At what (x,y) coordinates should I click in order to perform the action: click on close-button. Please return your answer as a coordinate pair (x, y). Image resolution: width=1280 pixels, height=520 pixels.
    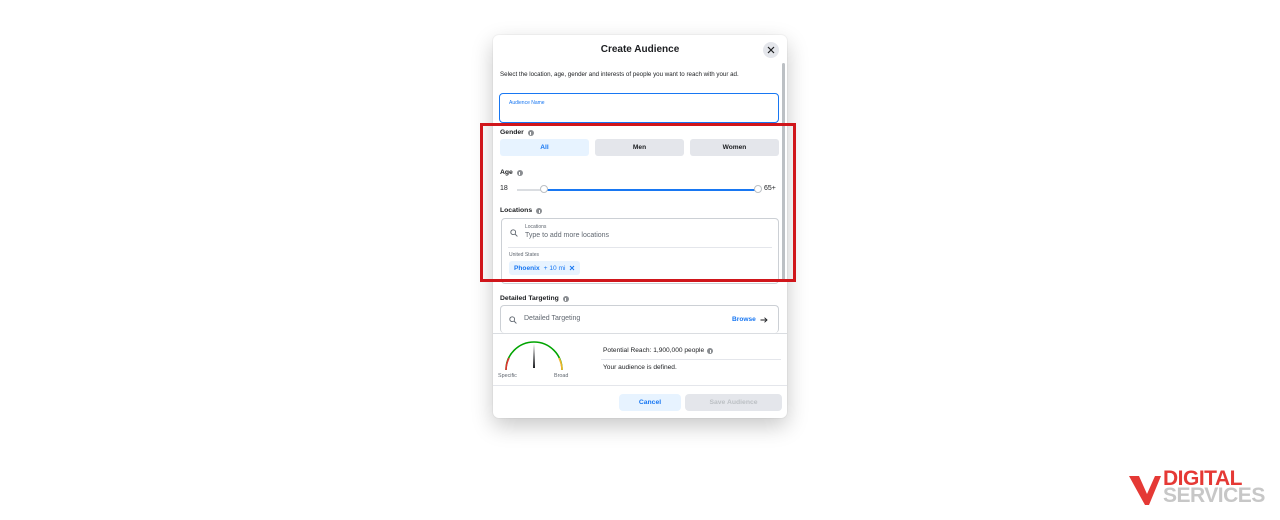
    Looking at the image, I should click on (771, 50).